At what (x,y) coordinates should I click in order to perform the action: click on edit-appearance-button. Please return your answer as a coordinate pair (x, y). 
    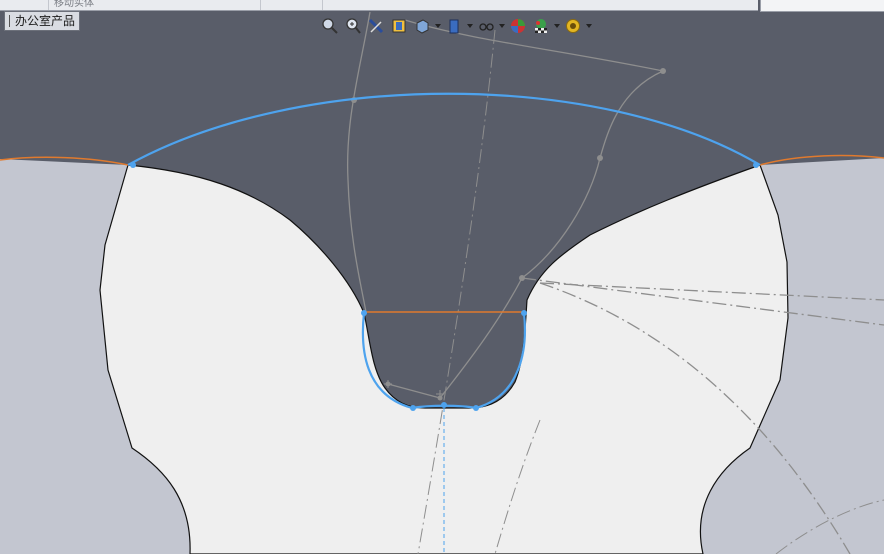
    Looking at the image, I should click on (518, 26).